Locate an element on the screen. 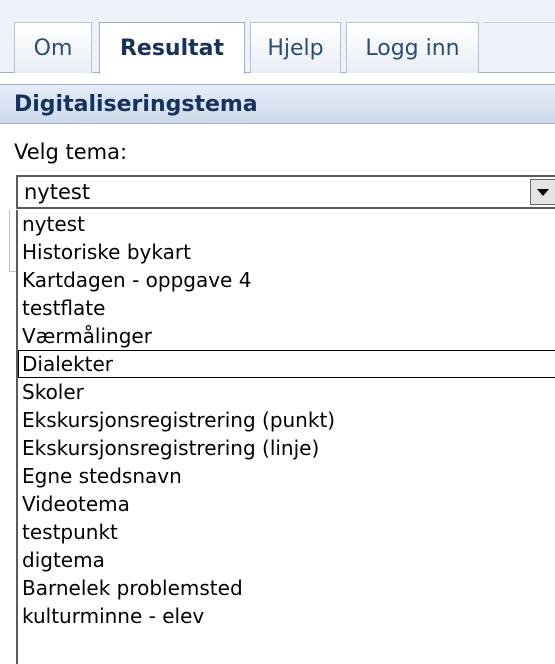 Image resolution: width=555 pixels, height=664 pixels. tab-om: Om is located at coordinates (53, 47).